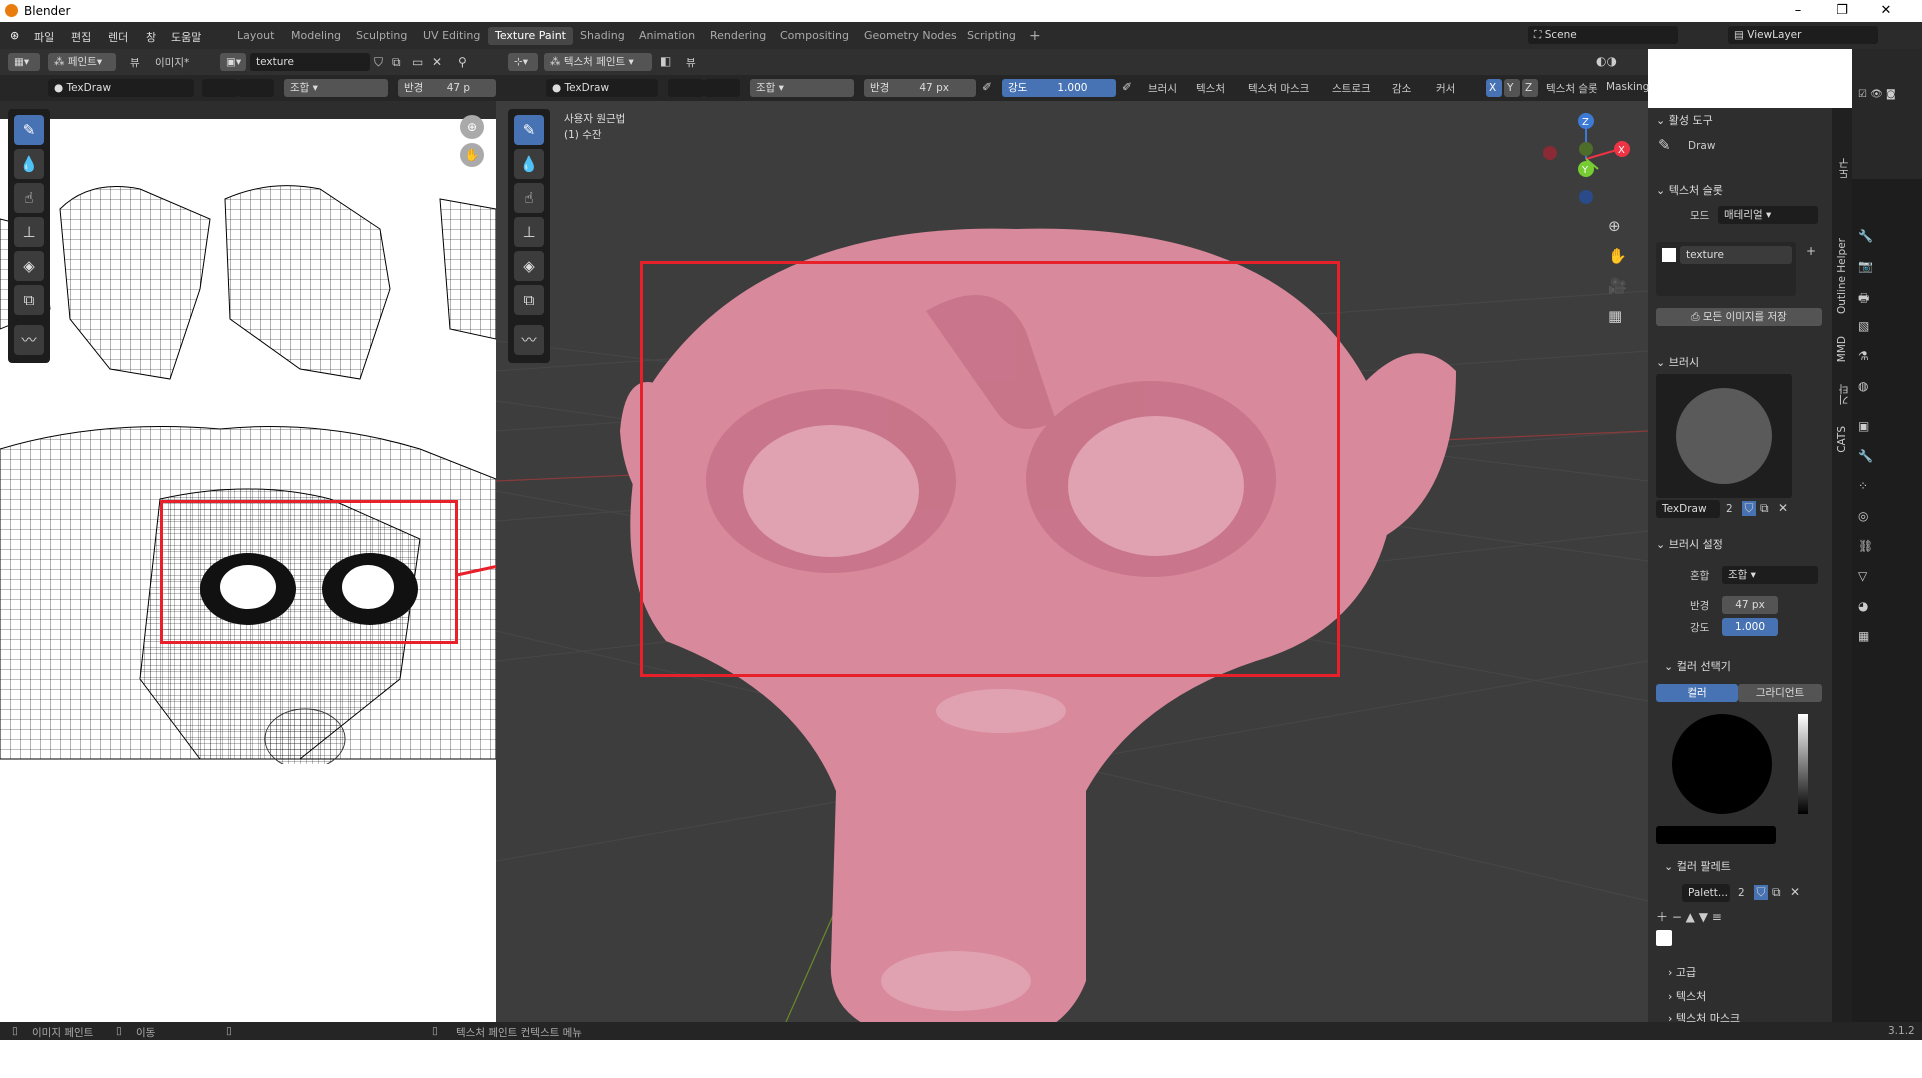  Describe the element at coordinates (529, 130) in the screenshot. I see `draw-tool-viewport: ✎` at that location.